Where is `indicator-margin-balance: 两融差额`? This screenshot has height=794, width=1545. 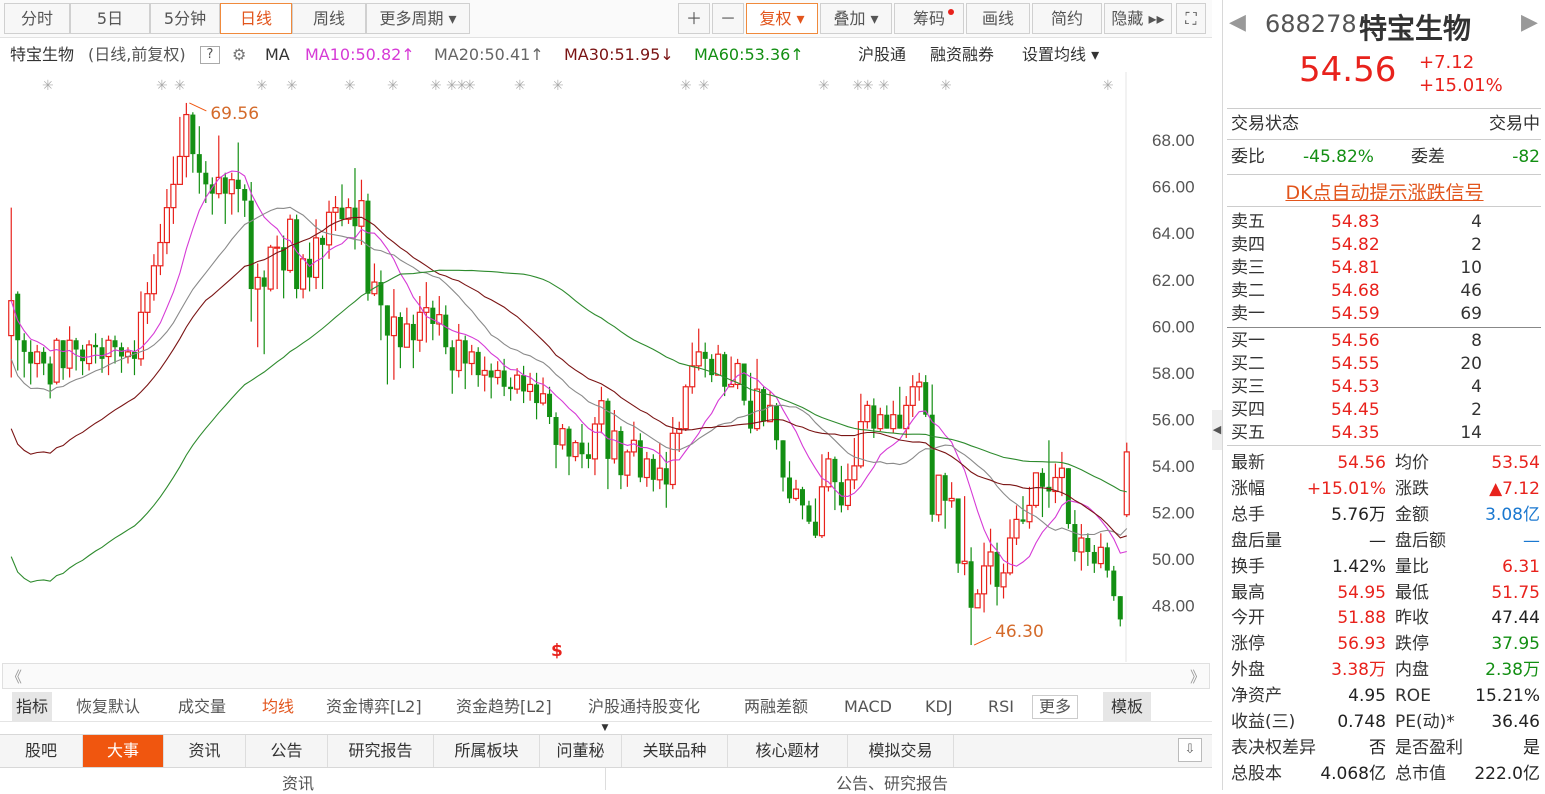 indicator-margin-balance: 两融差额 is located at coordinates (776, 707).